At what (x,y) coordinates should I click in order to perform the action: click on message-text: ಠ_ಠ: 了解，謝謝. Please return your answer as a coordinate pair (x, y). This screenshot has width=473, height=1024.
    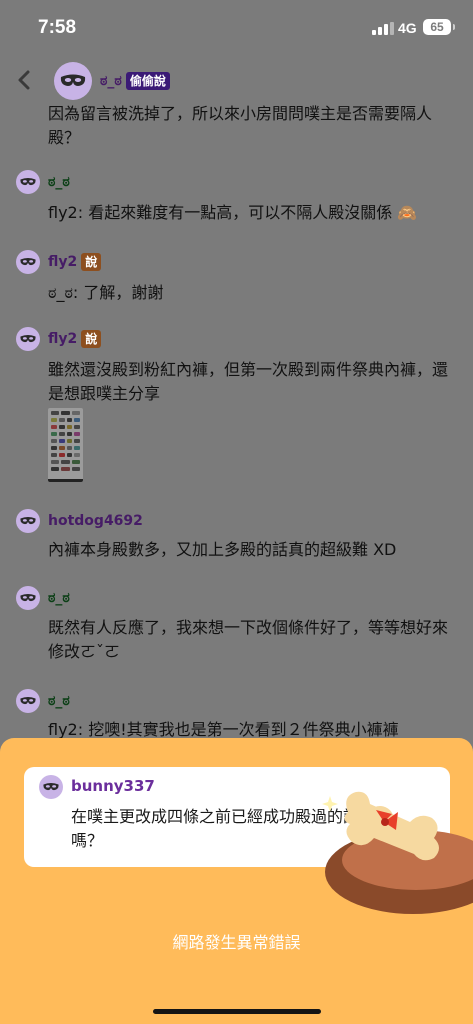
    Looking at the image, I should click on (106, 292).